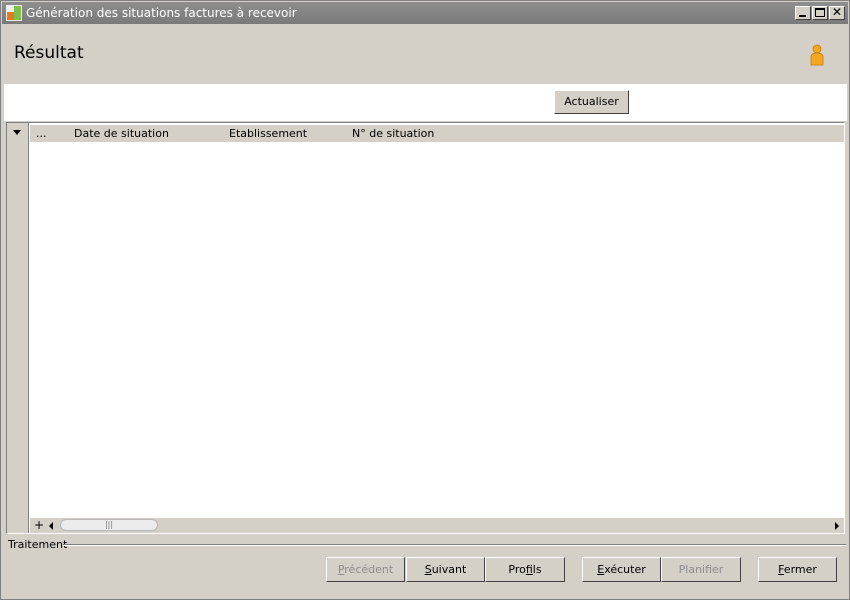 The image size is (850, 600). Describe the element at coordinates (39, 525) in the screenshot. I see `add-row-button: +` at that location.